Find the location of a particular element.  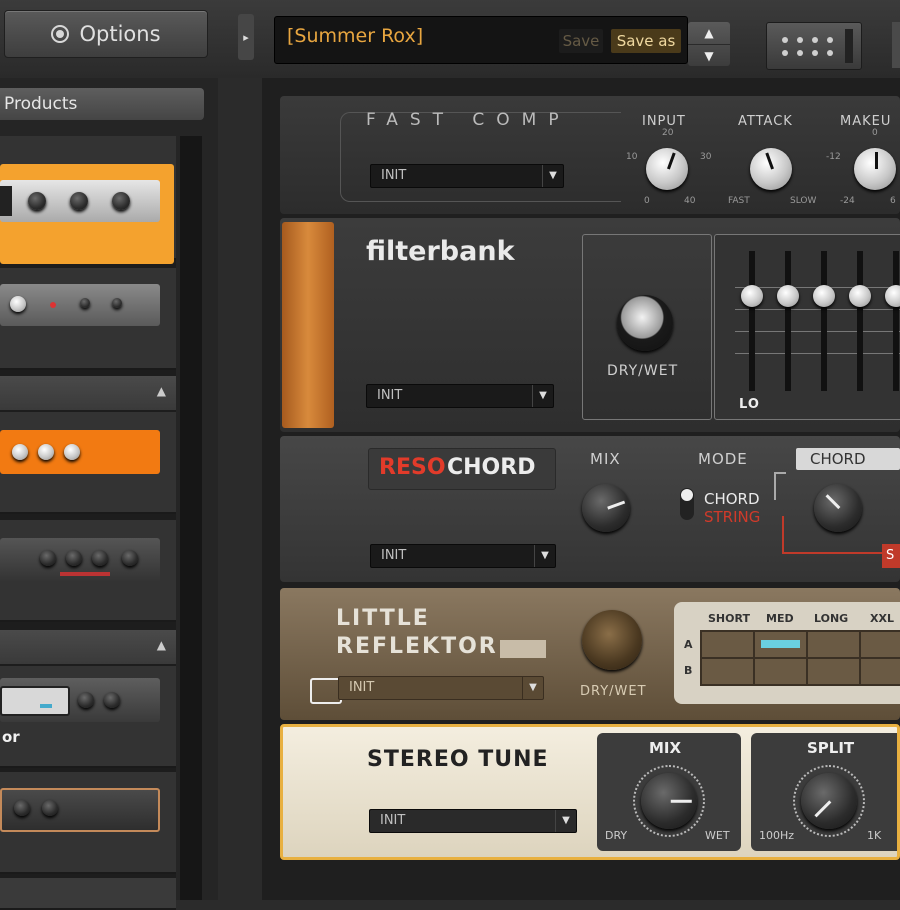

grid-cell-a-med is located at coordinates (780, 644).